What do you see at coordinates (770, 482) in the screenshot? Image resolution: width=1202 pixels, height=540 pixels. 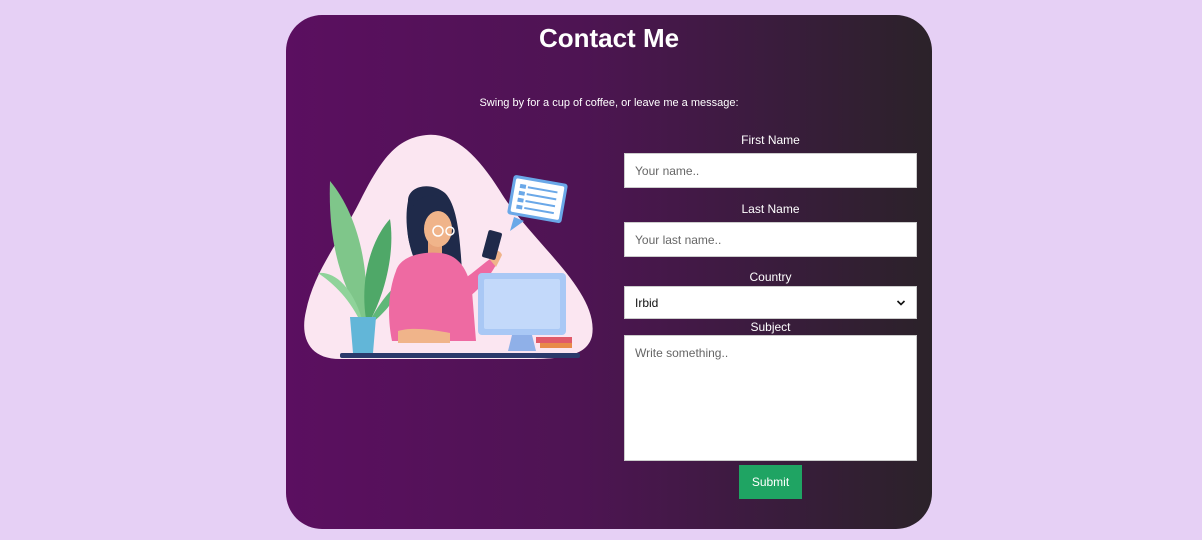 I see `submit-button: Submit` at bounding box center [770, 482].